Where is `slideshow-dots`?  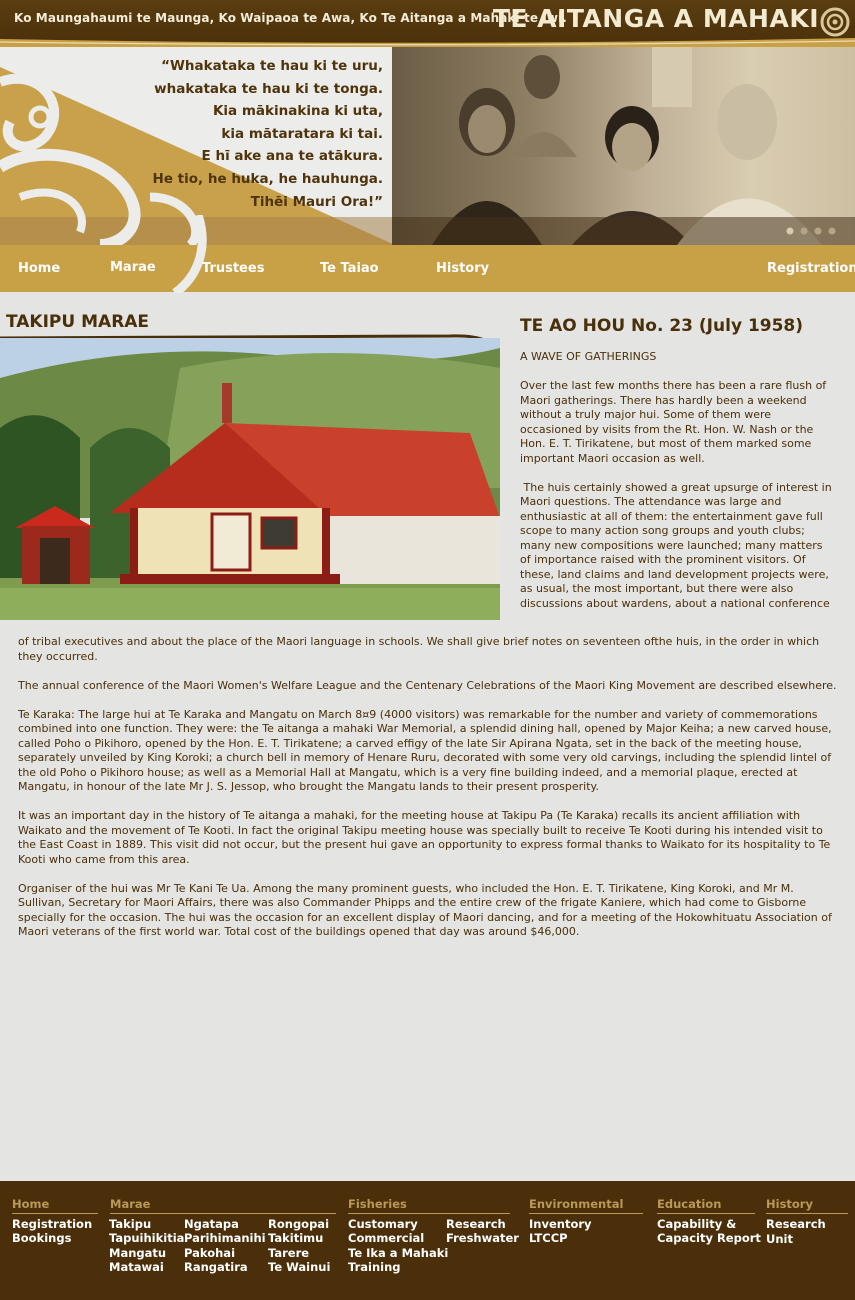 slideshow-dots is located at coordinates (815, 231).